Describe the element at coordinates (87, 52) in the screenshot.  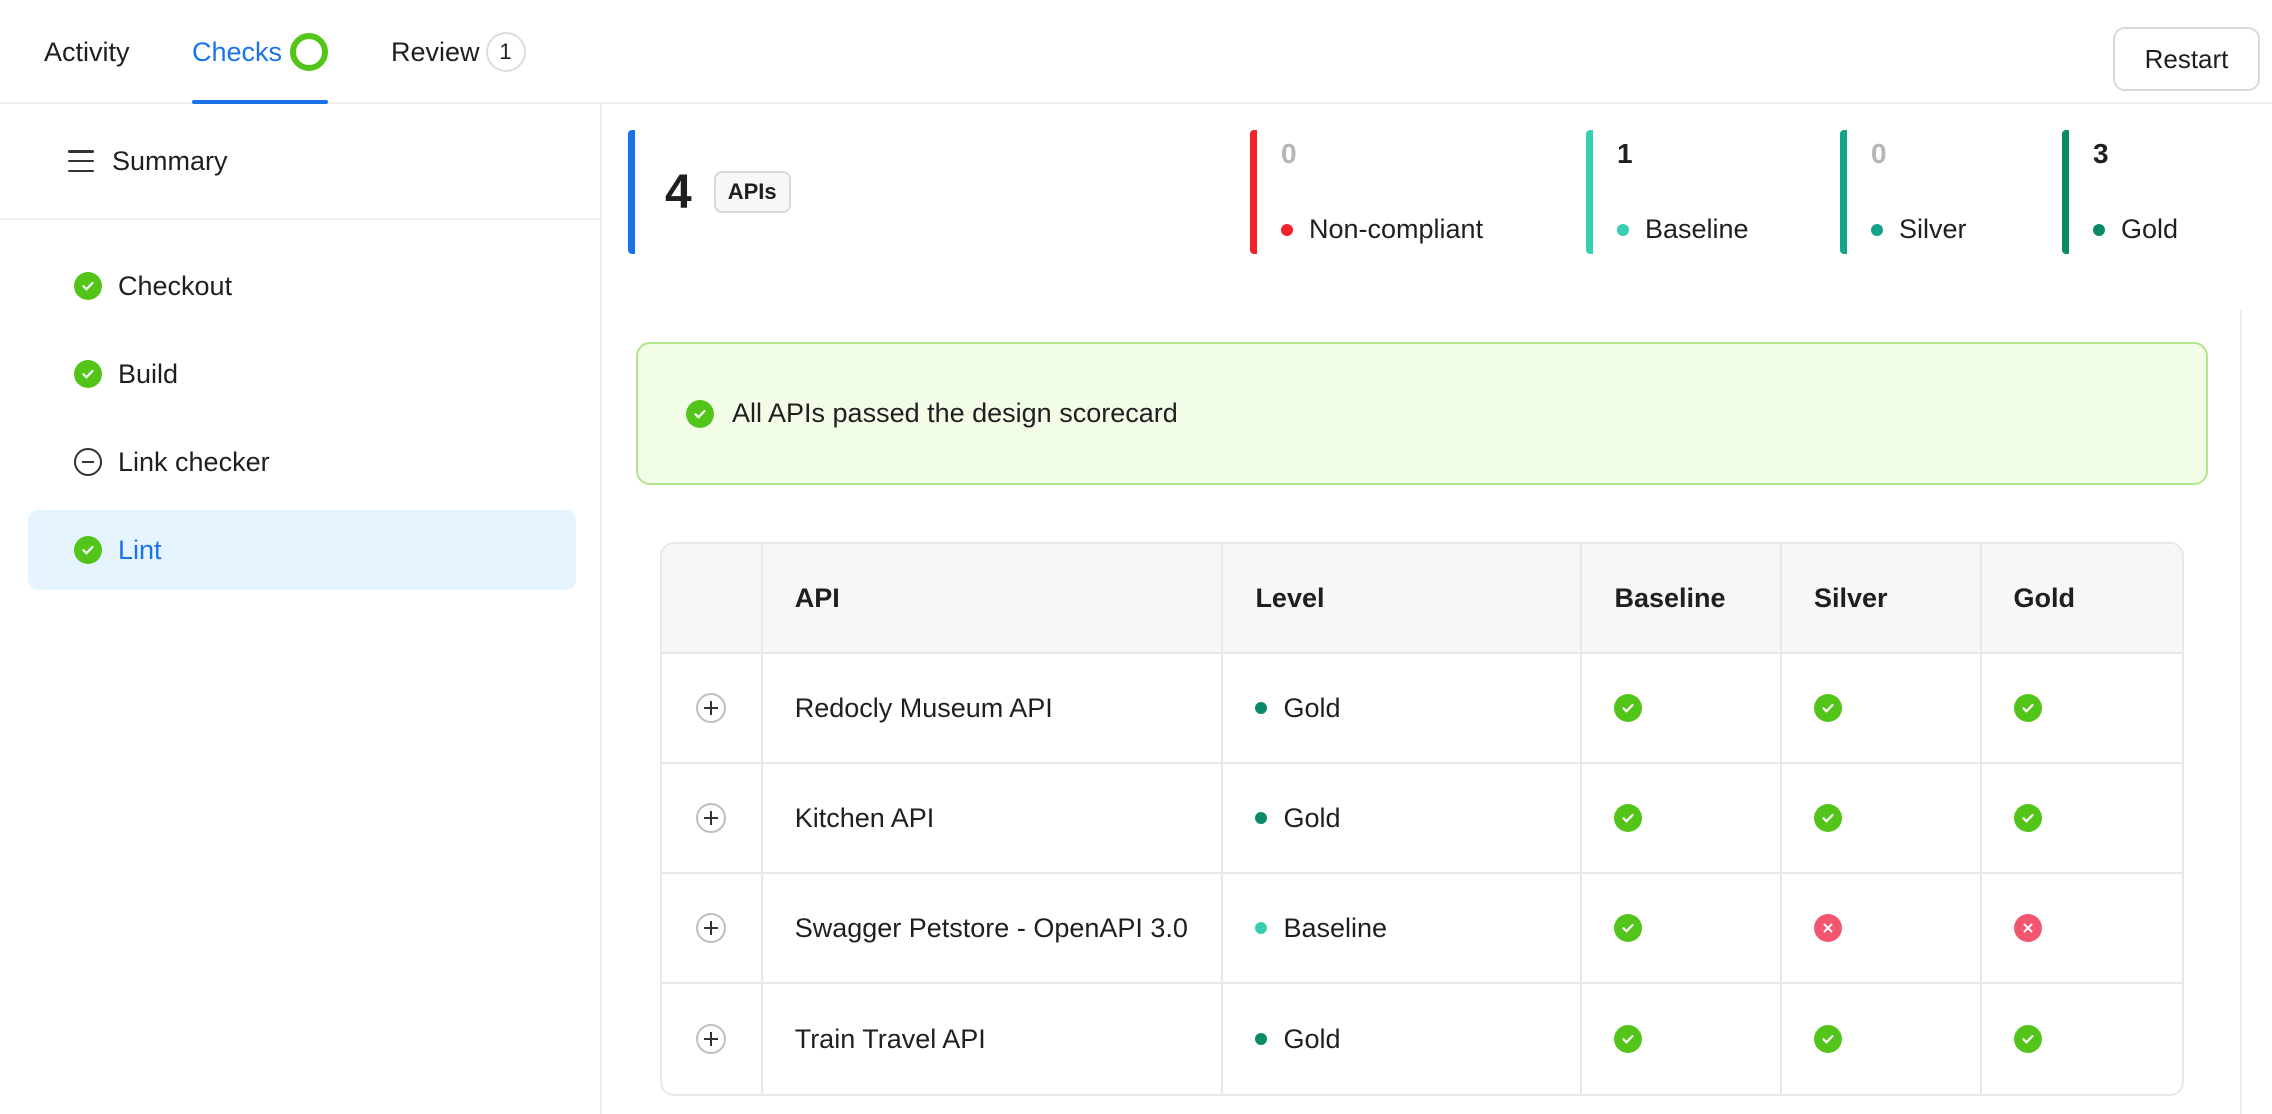
I see `tab-activity: Activity` at that location.